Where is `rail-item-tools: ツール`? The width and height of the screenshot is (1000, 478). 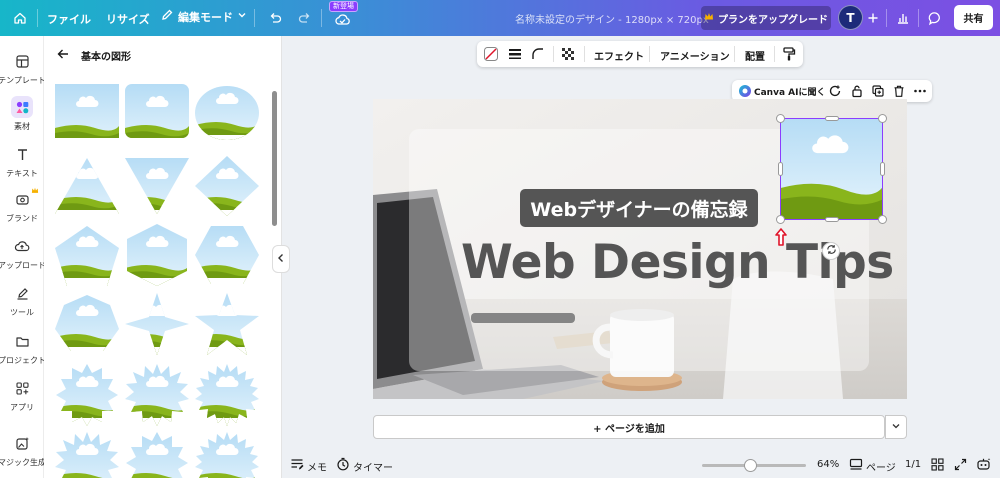 rail-item-tools: ツール is located at coordinates (22, 300).